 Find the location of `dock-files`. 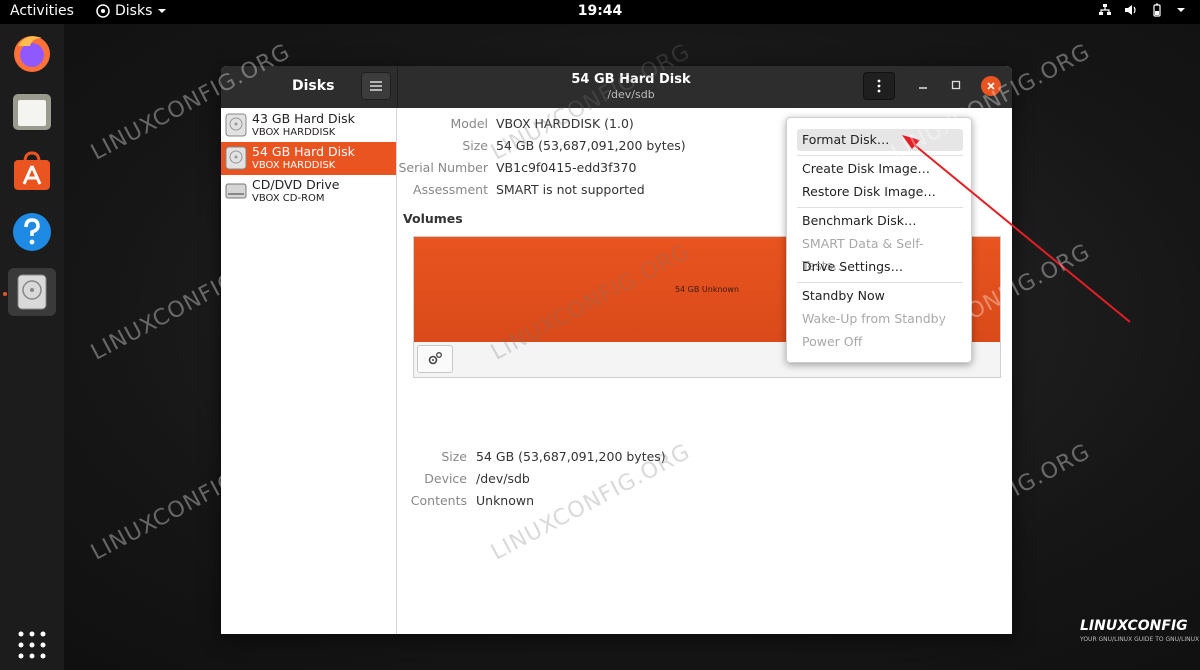

dock-files is located at coordinates (32, 112).